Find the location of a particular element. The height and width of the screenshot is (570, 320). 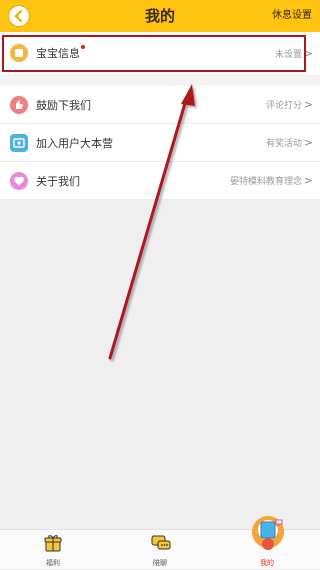

avatar-icon is located at coordinates (268, 533).